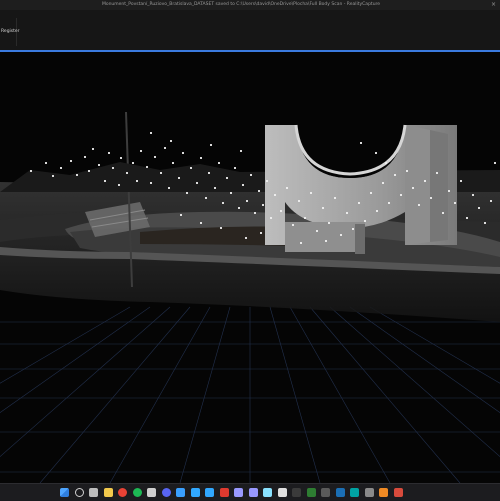 The height and width of the screenshot is (501, 500). What do you see at coordinates (151, 492) in the screenshot?
I see `obs-icon` at bounding box center [151, 492].